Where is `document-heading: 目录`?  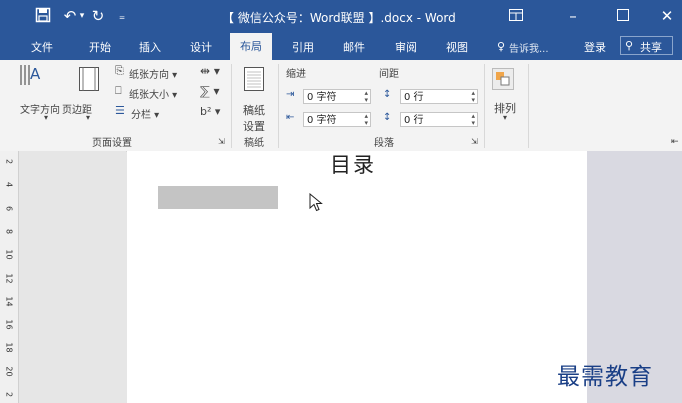 document-heading: 目录 is located at coordinates (353, 164).